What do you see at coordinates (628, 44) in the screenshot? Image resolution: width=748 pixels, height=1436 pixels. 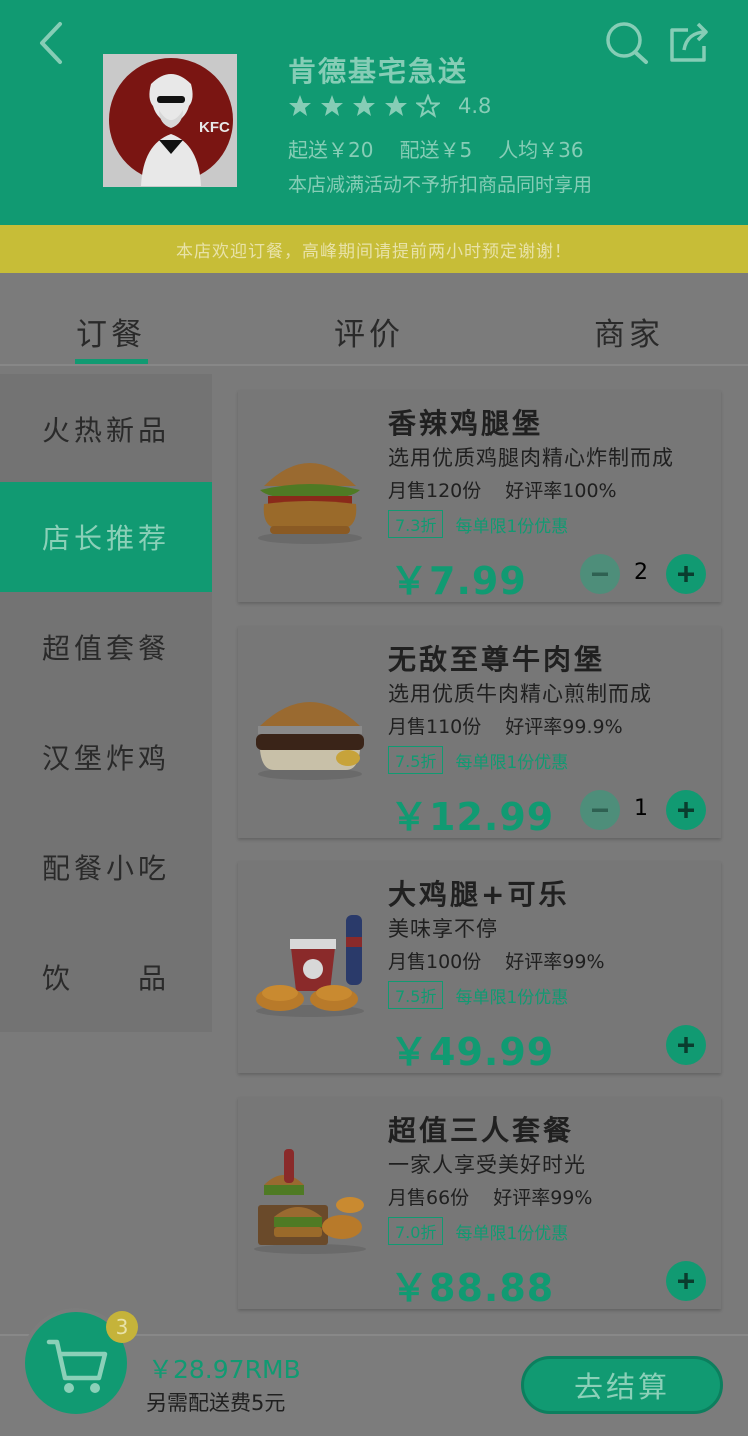 I see `search-icon` at bounding box center [628, 44].